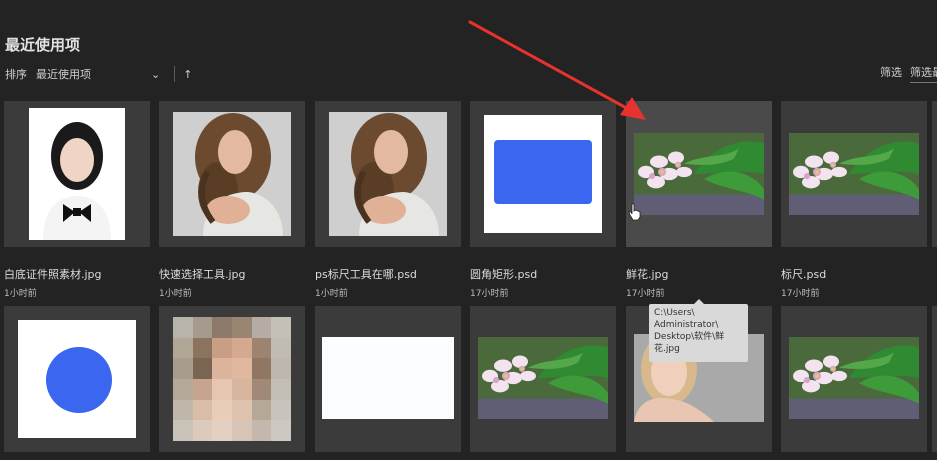  What do you see at coordinates (557, 70) in the screenshot?
I see `annotation-arrow-icon` at bounding box center [557, 70].